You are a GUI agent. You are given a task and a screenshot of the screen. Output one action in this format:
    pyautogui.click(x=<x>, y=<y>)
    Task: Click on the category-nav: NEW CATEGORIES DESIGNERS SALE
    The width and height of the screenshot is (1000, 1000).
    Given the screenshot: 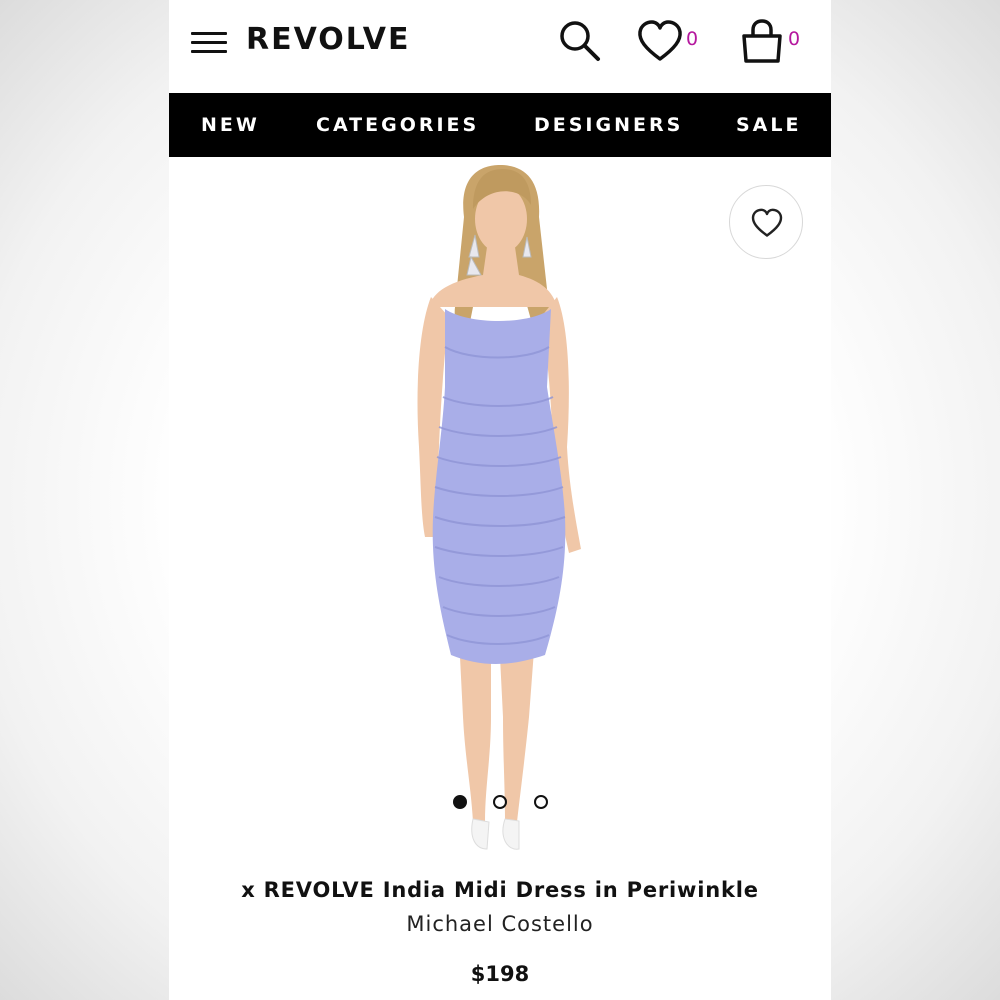 What is the action you would take?
    pyautogui.click(x=500, y=125)
    